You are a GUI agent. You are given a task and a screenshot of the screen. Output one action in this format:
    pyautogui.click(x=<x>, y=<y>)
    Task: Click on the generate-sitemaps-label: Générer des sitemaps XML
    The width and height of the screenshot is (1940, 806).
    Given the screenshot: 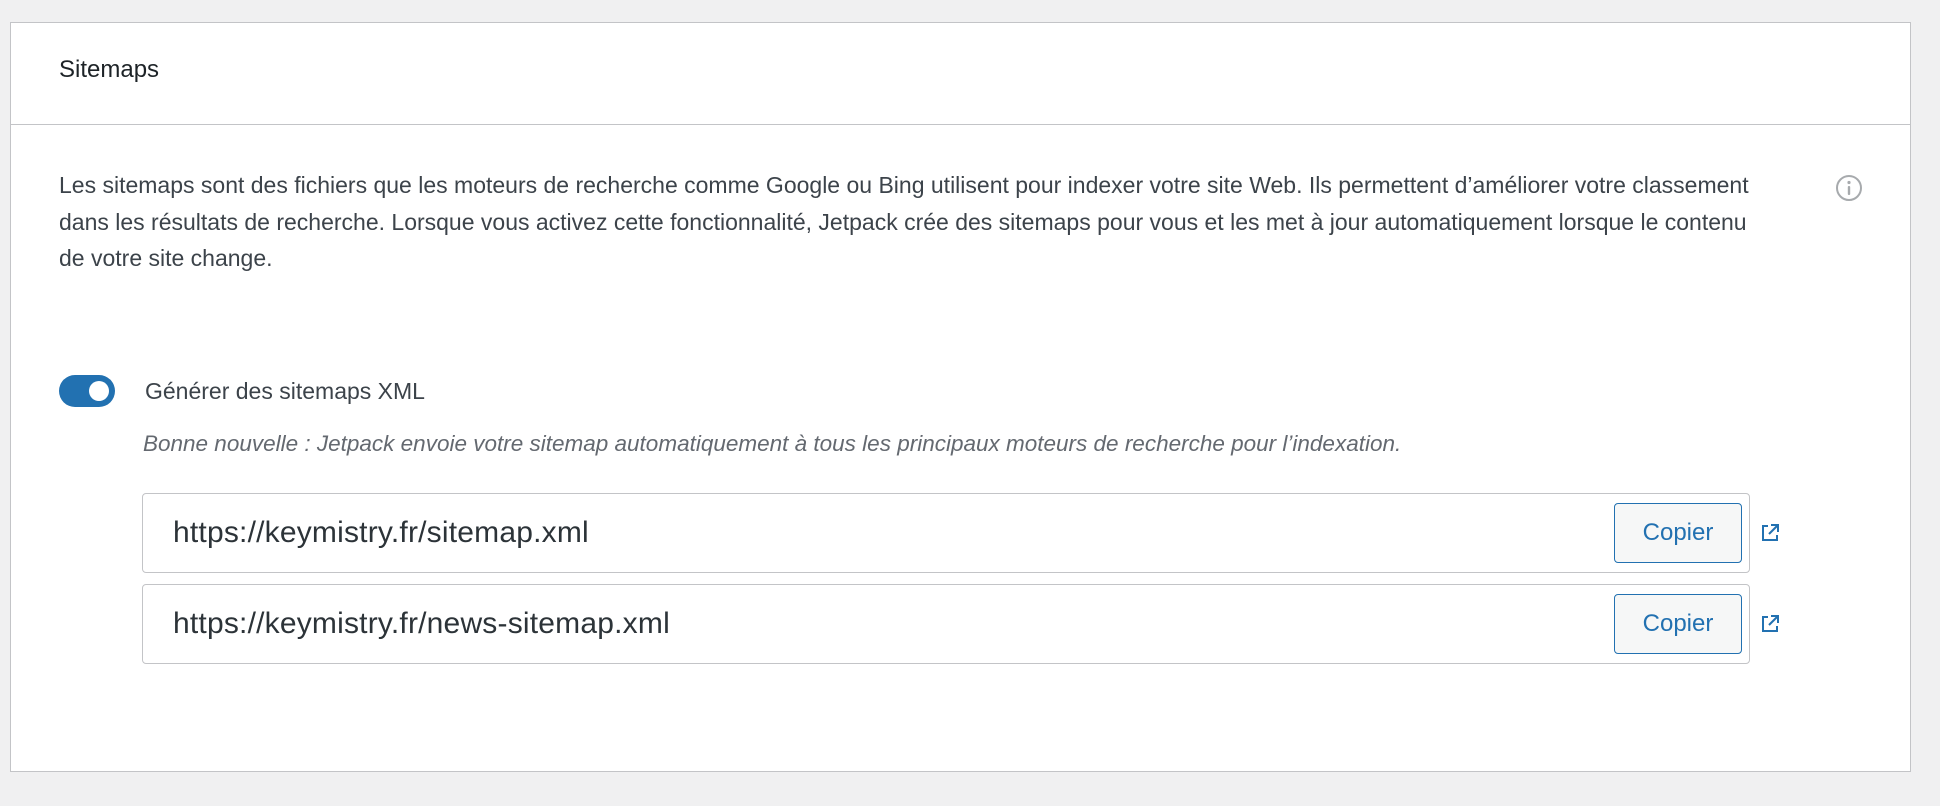 What is the action you would take?
    pyautogui.click(x=285, y=391)
    